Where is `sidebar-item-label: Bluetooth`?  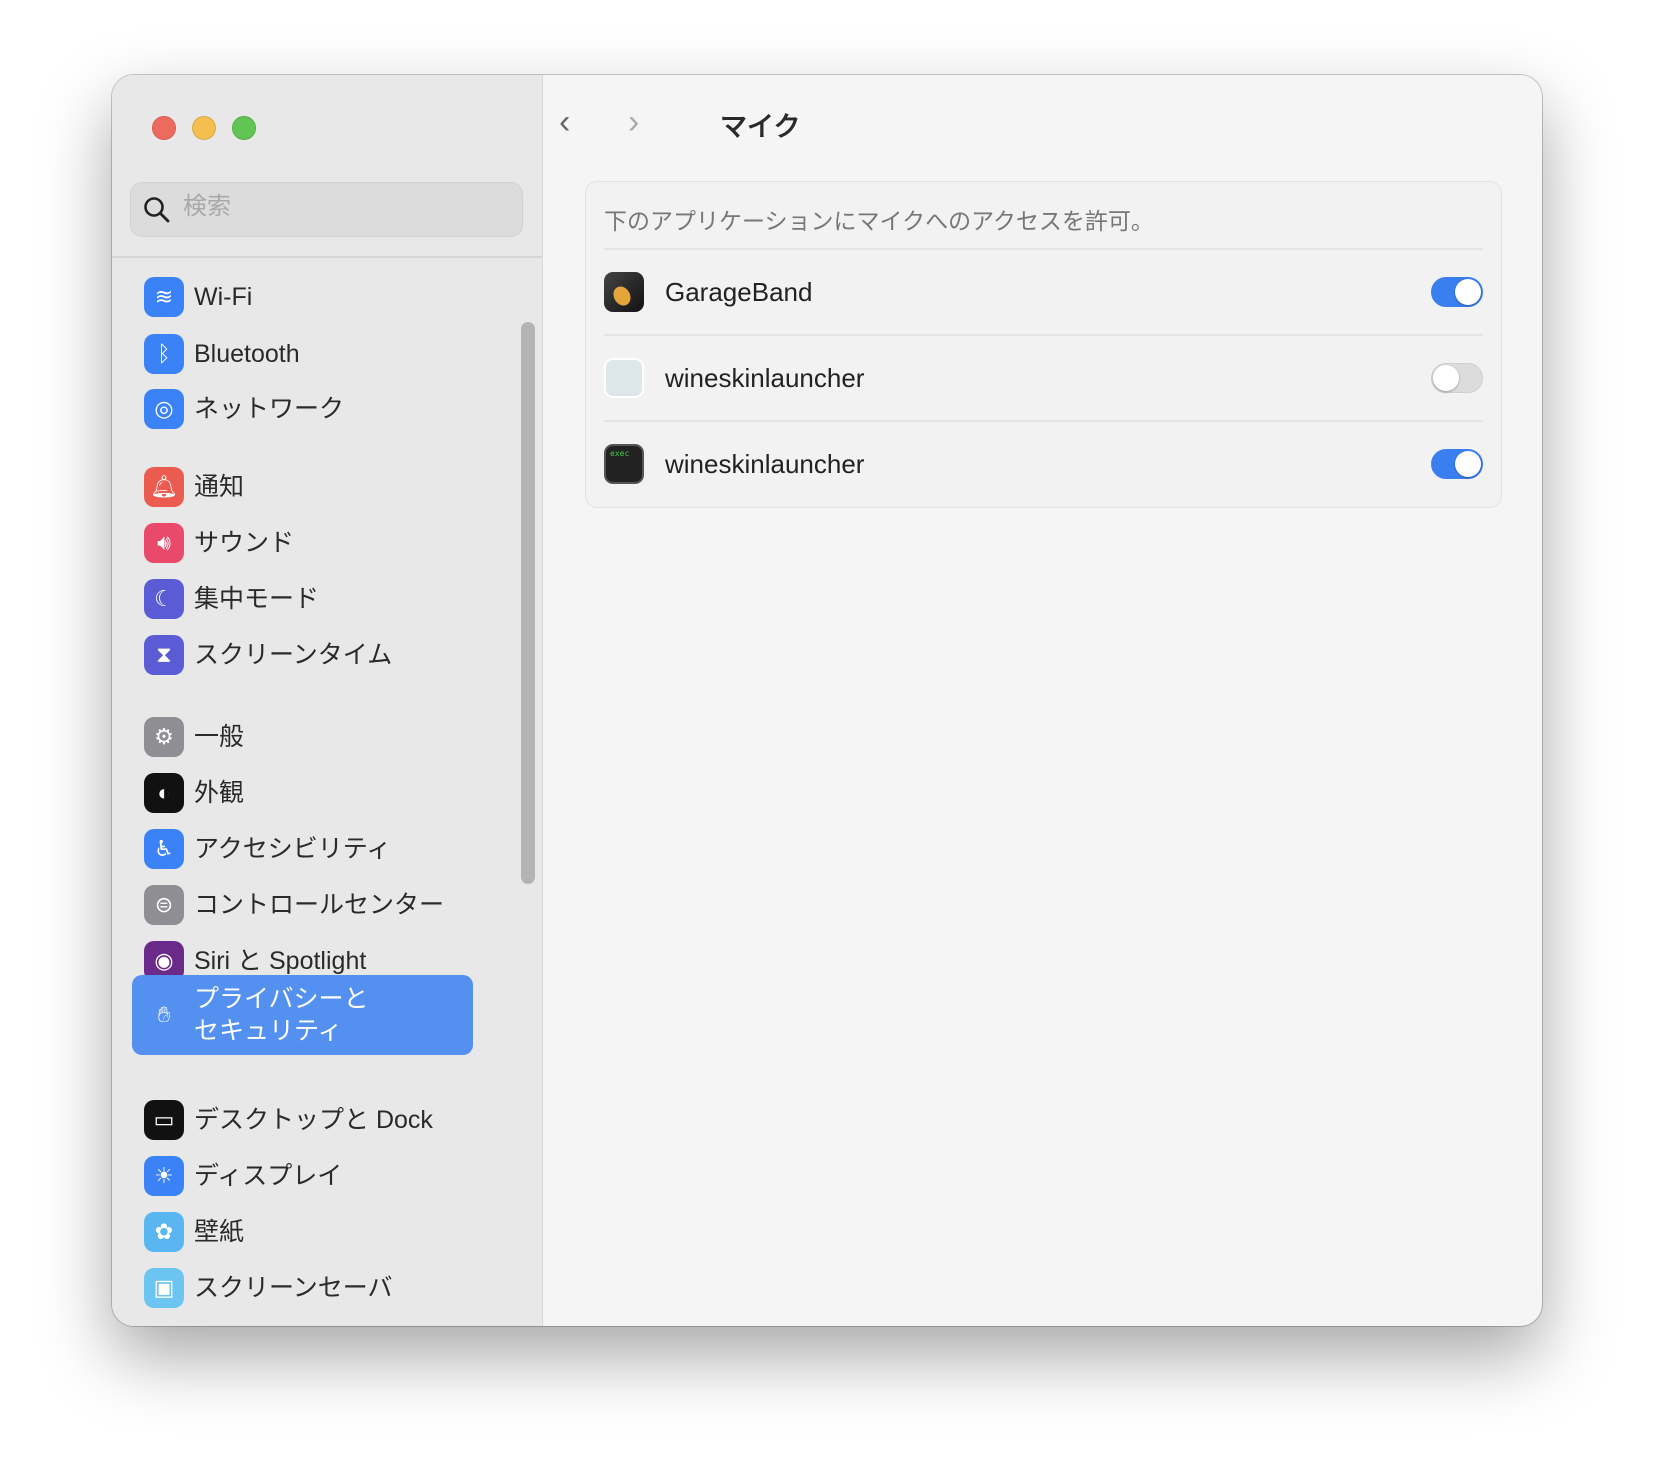
sidebar-item-label: Bluetooth is located at coordinates (247, 354).